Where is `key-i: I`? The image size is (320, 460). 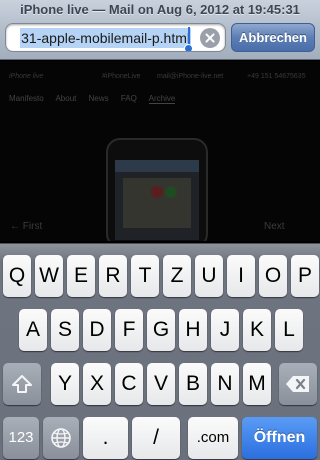 key-i: I is located at coordinates (241, 276).